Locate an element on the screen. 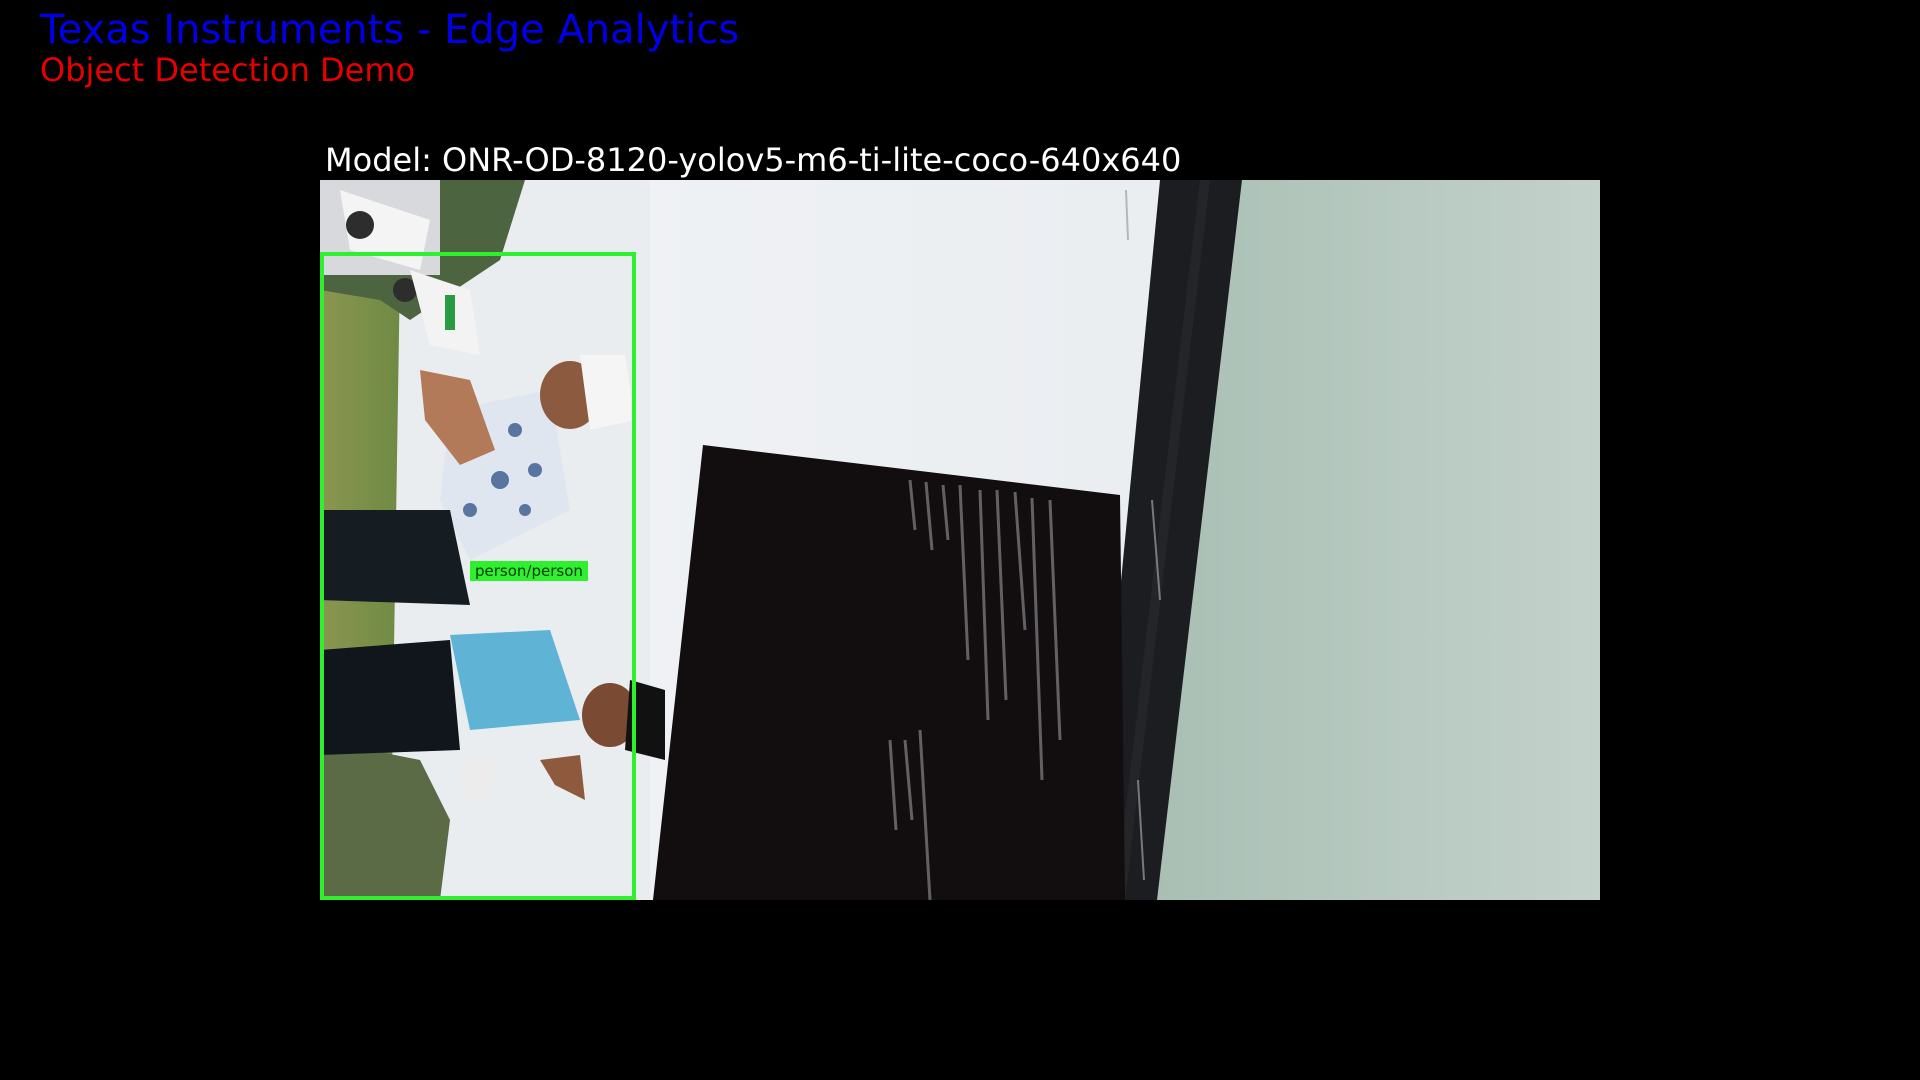  demo-subtitle: Object Detection Demo is located at coordinates (228, 70).